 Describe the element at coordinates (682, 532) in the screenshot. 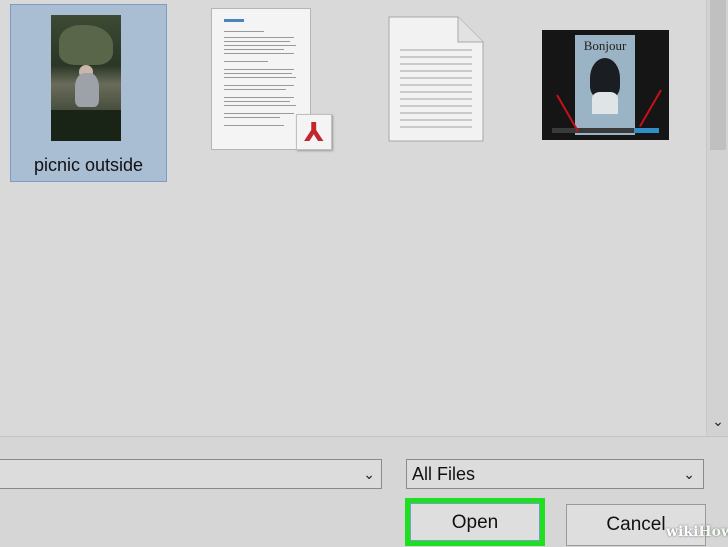

I see `watermark-prefix: wiki` at that location.